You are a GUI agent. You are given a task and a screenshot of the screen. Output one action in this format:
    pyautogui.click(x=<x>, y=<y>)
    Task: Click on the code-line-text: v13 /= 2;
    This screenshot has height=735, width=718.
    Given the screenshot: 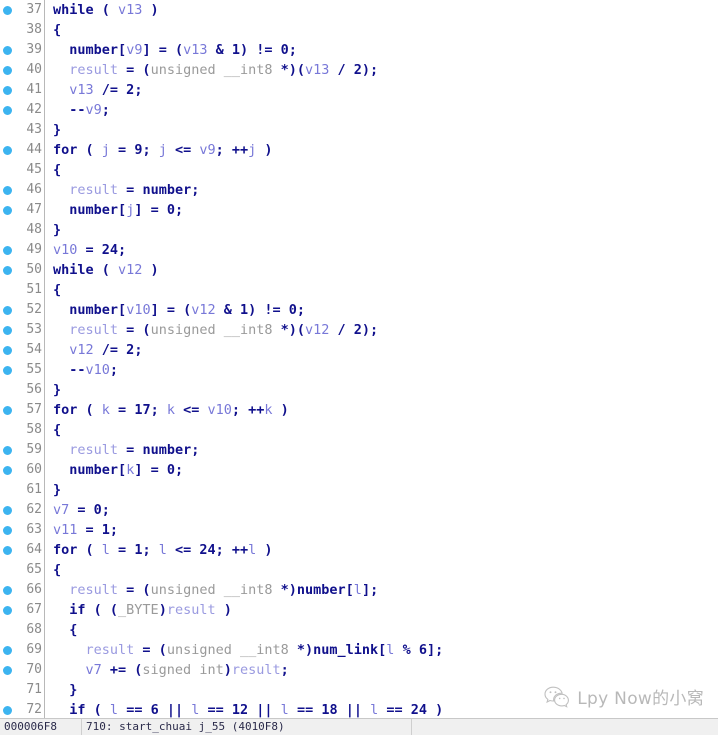 What is the action you would take?
    pyautogui.click(x=93, y=90)
    